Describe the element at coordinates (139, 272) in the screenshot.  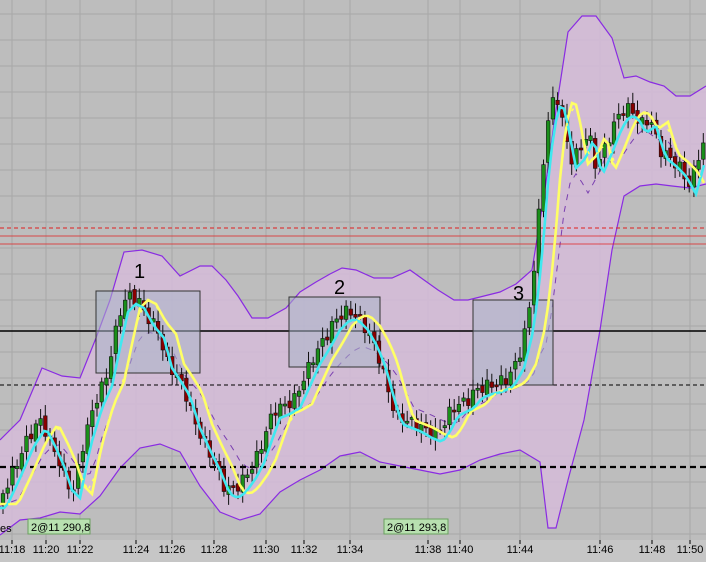
I see `marker-1: 1` at that location.